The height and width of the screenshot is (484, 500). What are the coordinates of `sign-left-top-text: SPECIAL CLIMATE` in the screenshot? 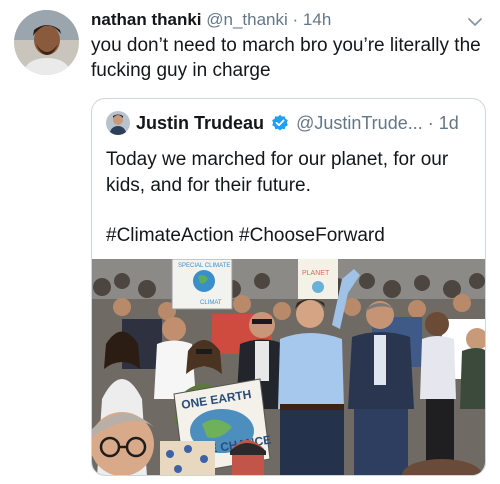 It's located at (204, 266).